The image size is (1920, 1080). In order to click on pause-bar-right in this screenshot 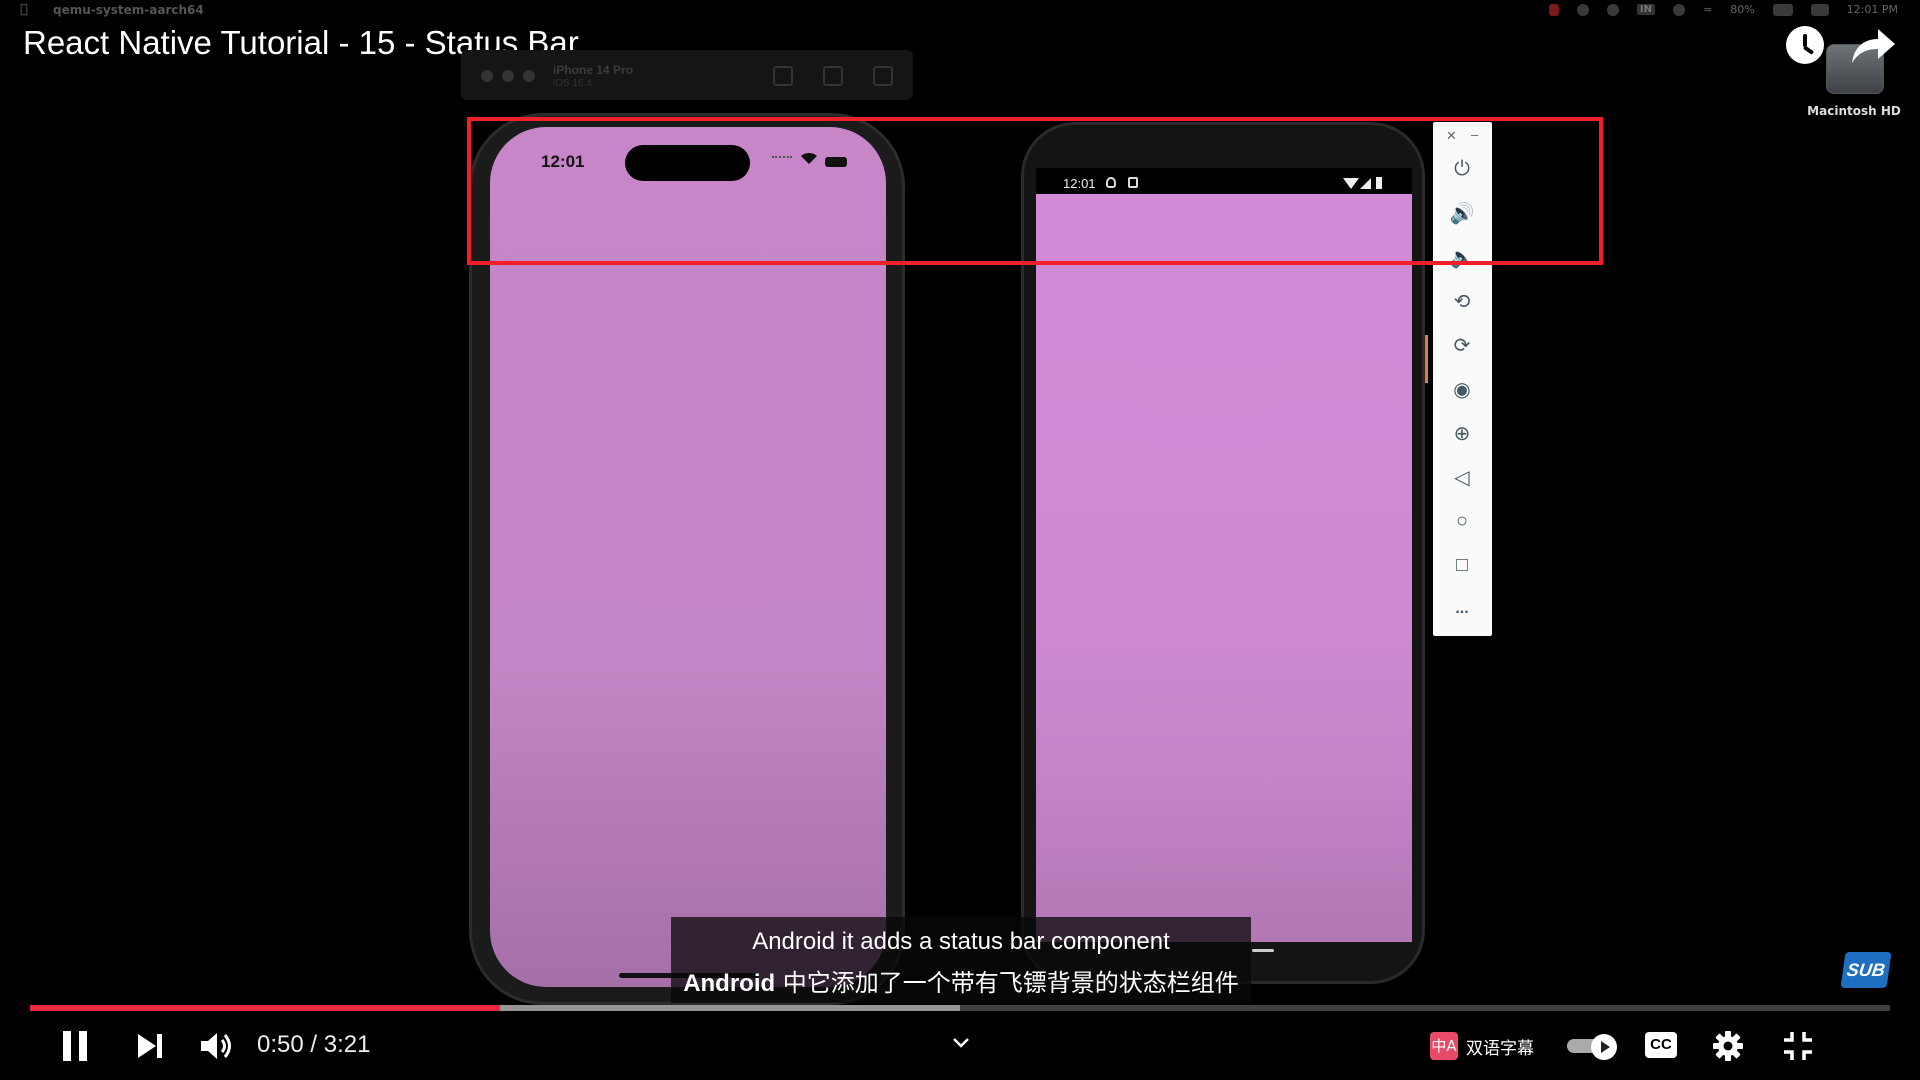, I will do `click(83, 1046)`.